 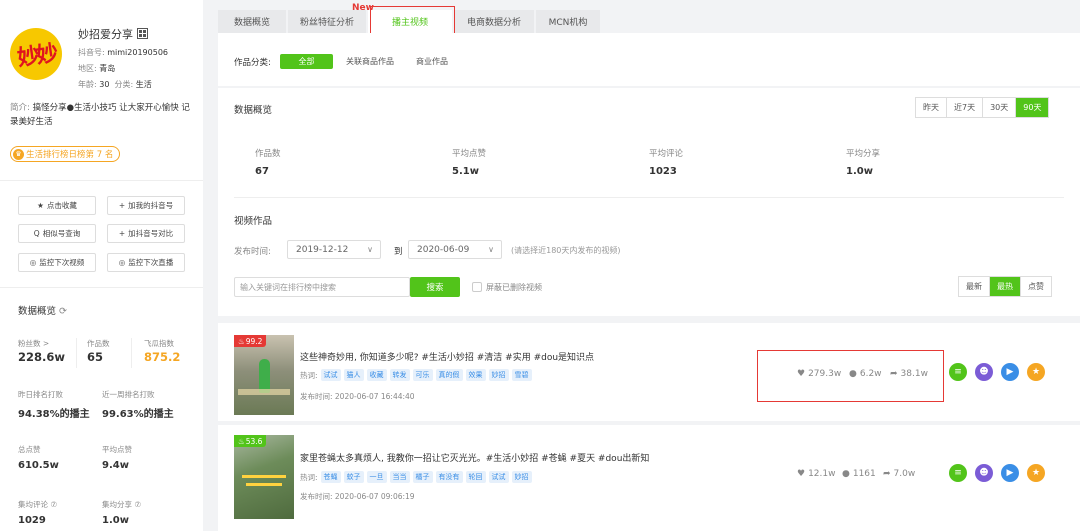 I want to click on week-rank-value: 99.63%的播主, so click(x=138, y=414).